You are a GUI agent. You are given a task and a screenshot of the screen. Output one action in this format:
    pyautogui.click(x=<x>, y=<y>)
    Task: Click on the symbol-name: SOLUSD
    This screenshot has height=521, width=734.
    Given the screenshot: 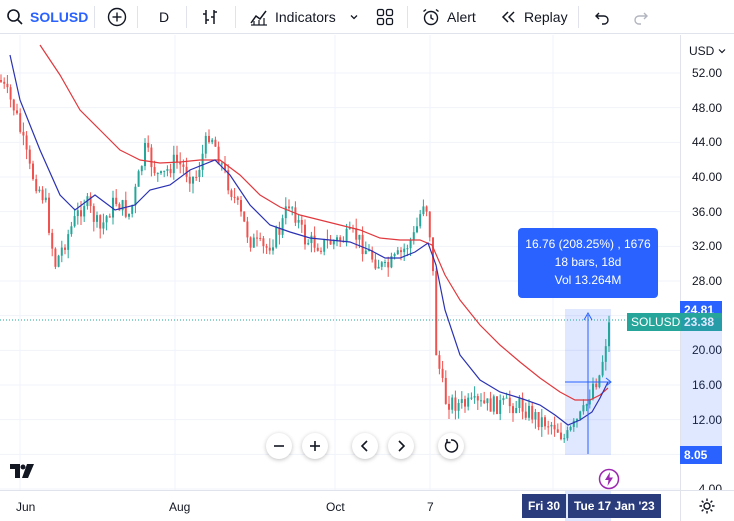 What is the action you would take?
    pyautogui.click(x=59, y=16)
    